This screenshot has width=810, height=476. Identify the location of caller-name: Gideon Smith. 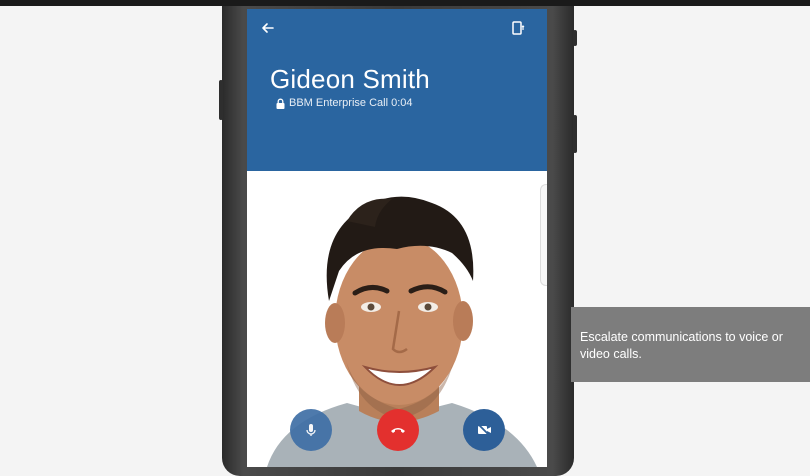
(350, 79).